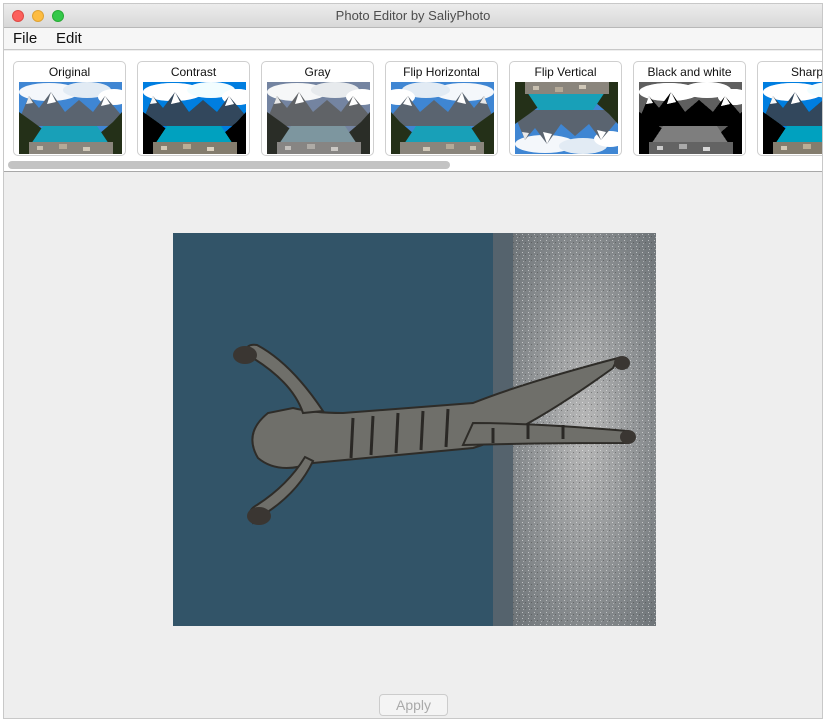 The height and width of the screenshot is (722, 826). What do you see at coordinates (442, 118) in the screenshot?
I see `filter-preview-flip-horizontal` at bounding box center [442, 118].